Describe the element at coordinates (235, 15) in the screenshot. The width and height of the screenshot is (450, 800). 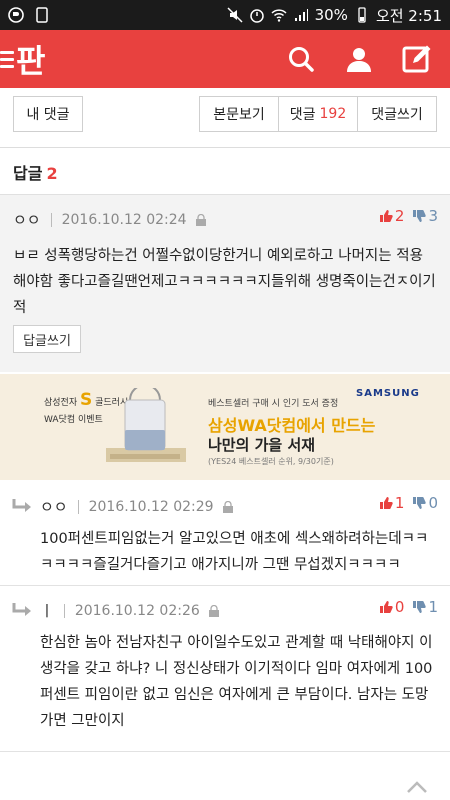
I see `mute-icon` at that location.